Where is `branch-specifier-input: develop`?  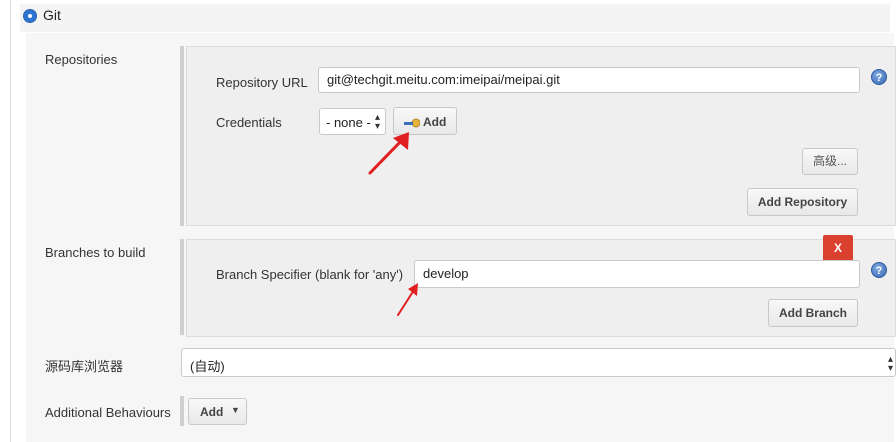 branch-specifier-input: develop is located at coordinates (637, 274).